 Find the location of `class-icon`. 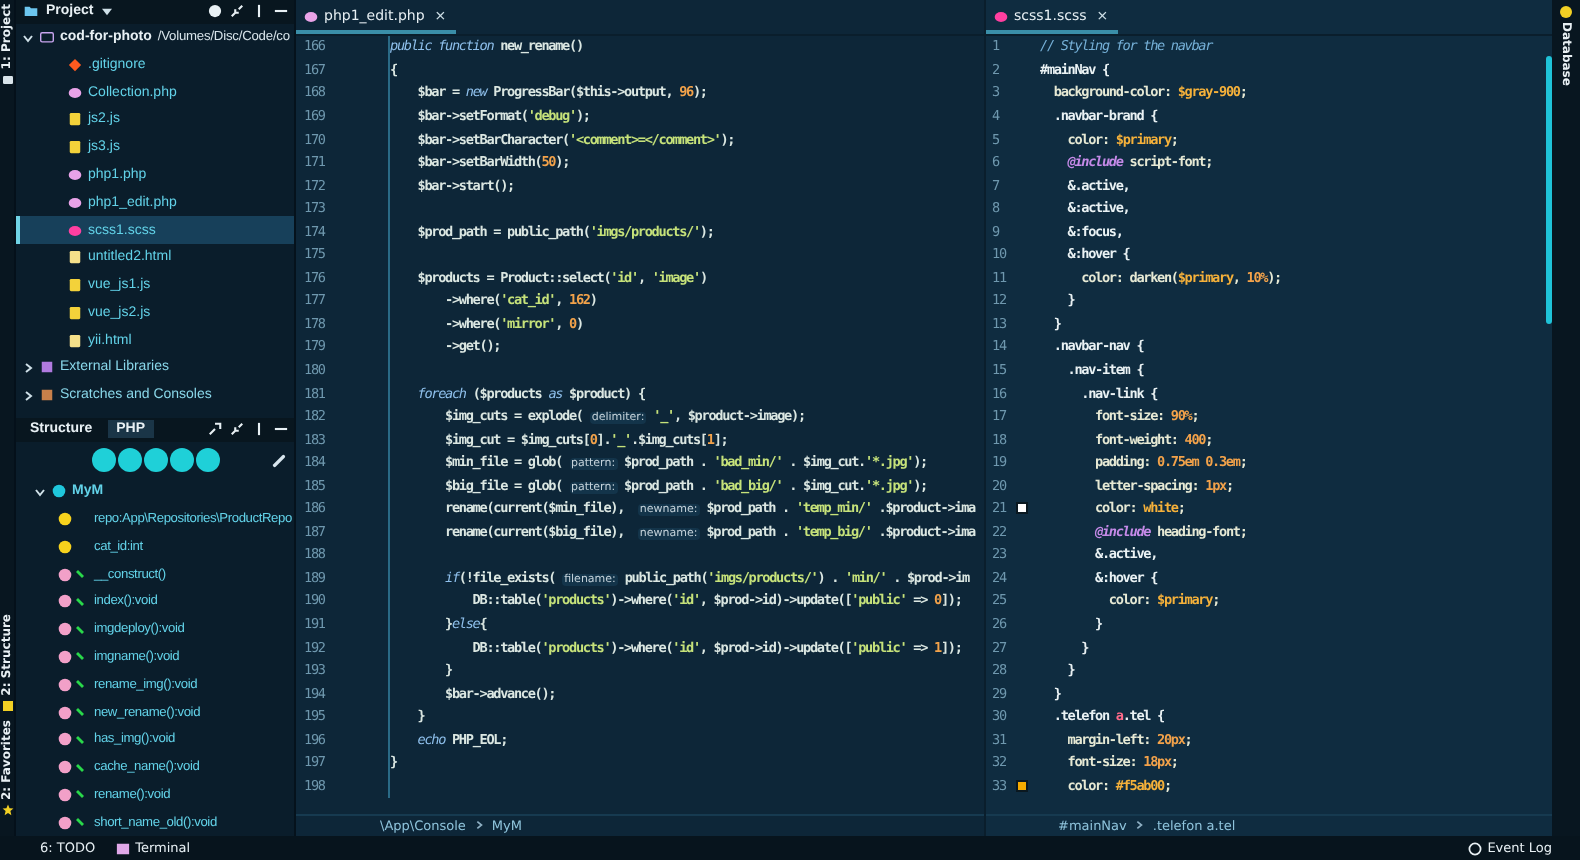

class-icon is located at coordinates (59, 491).